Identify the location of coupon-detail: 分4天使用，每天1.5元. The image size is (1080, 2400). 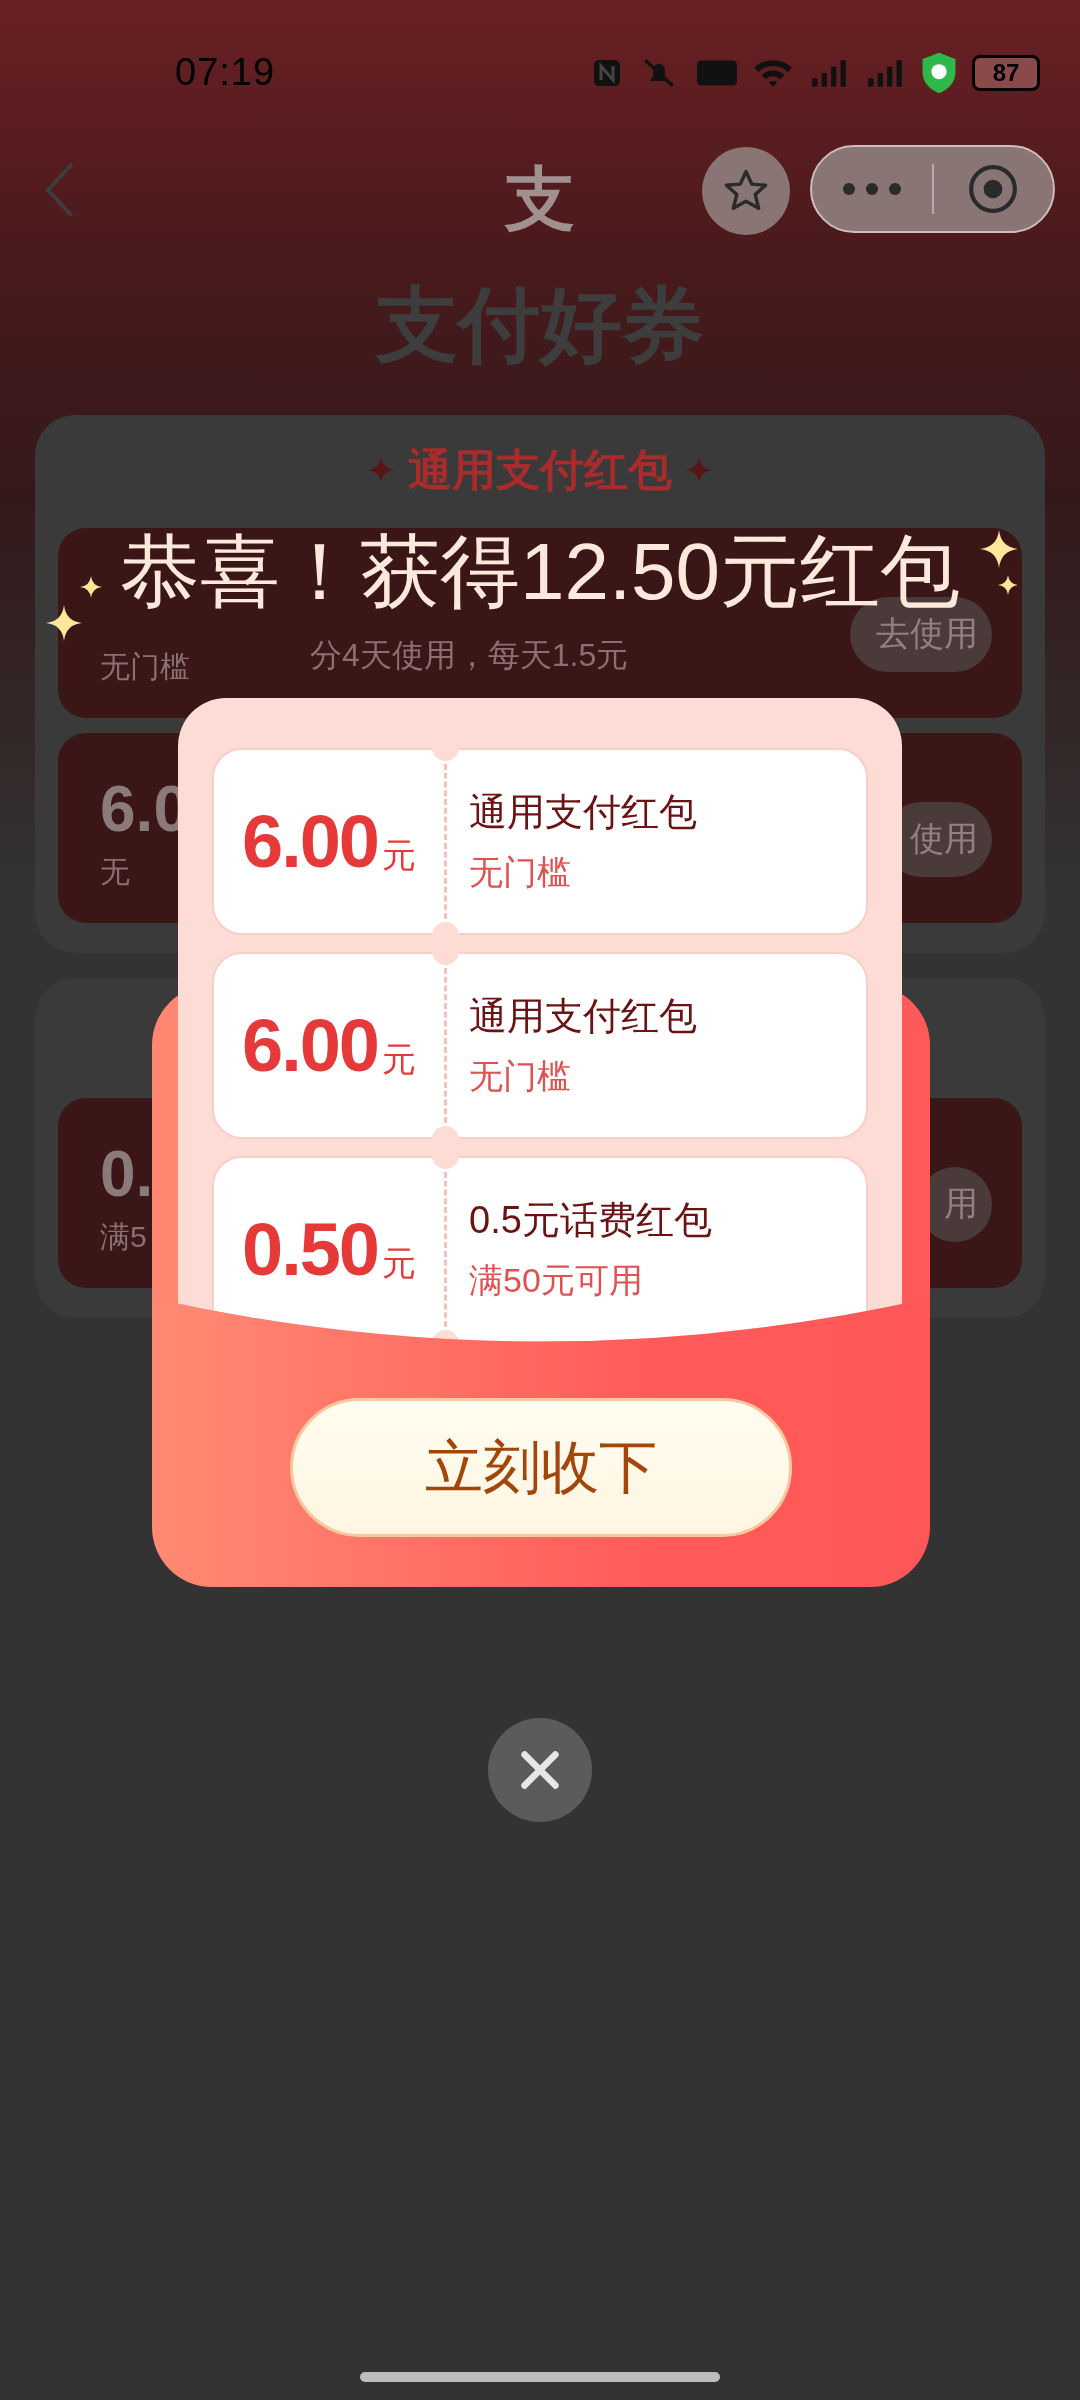
(469, 655).